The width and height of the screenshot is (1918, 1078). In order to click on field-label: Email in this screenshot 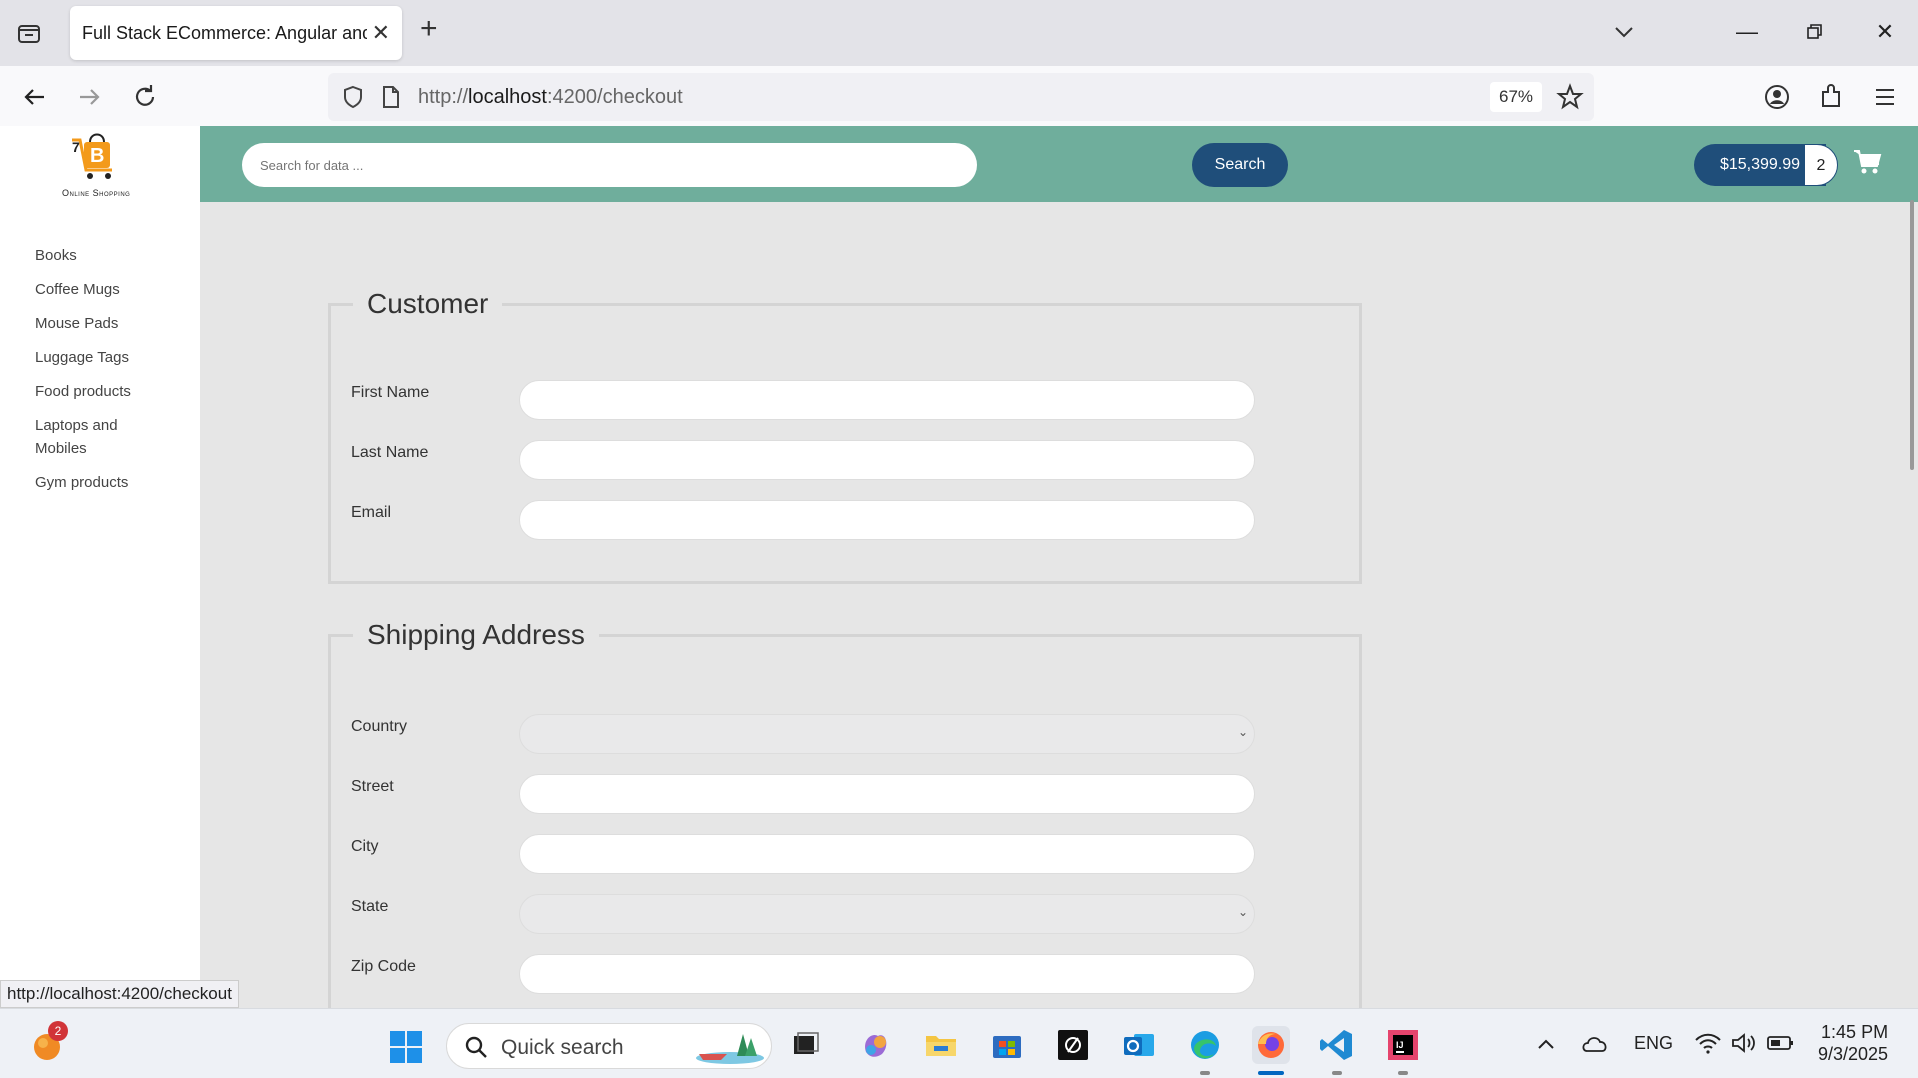, I will do `click(371, 512)`.